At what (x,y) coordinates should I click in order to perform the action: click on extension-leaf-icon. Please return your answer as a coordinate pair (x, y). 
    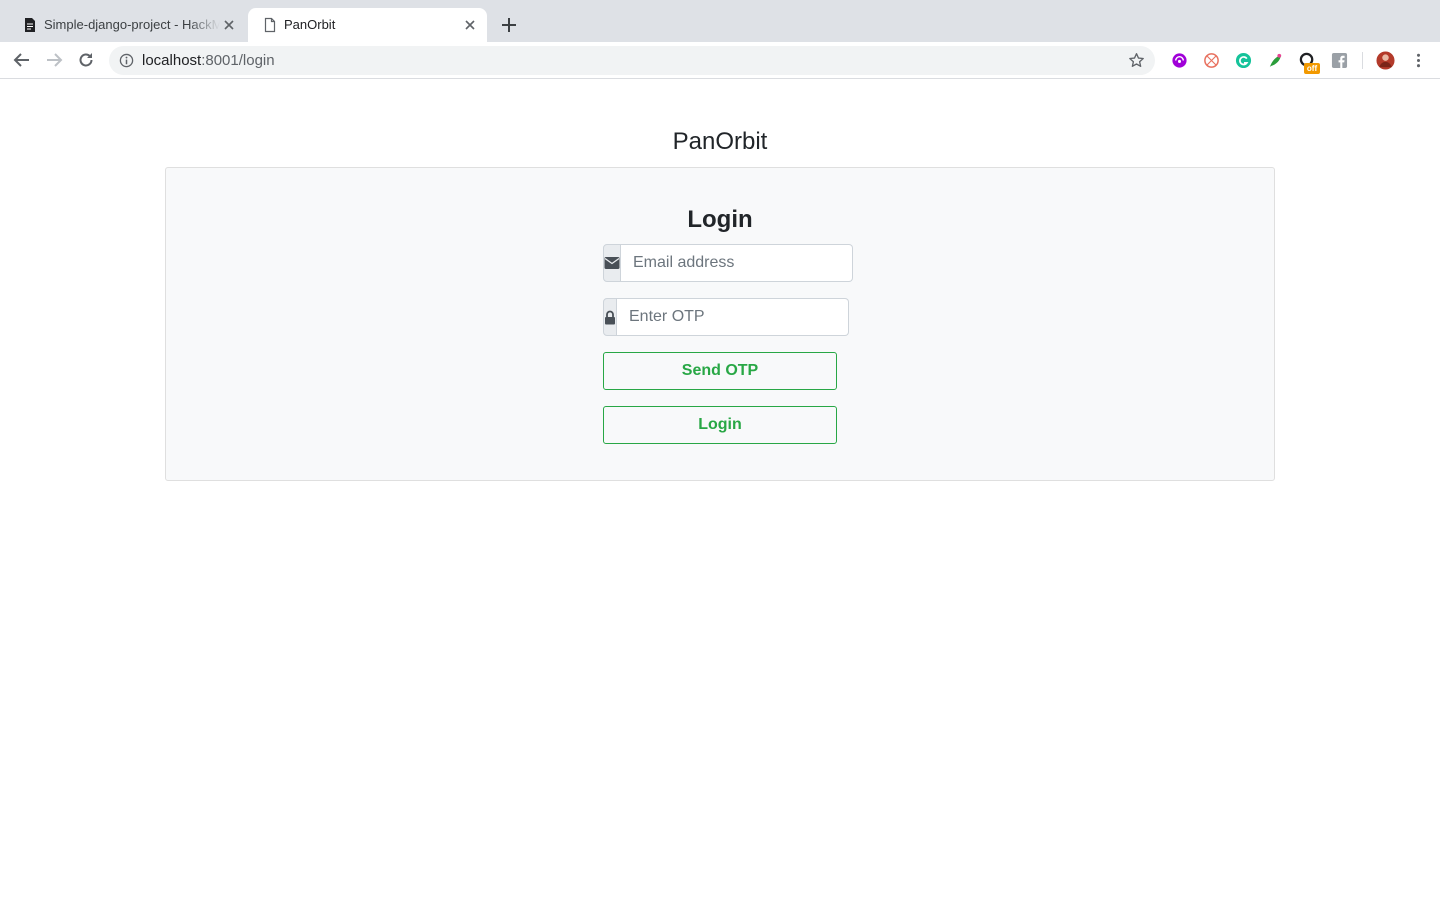
    Looking at the image, I should click on (1275, 60).